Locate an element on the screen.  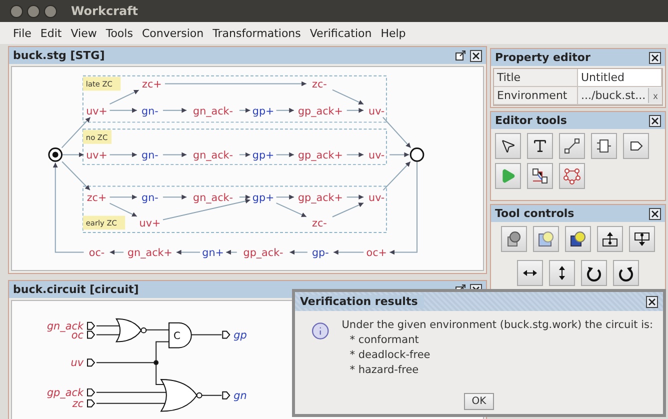
place is located at coordinates (417, 155).